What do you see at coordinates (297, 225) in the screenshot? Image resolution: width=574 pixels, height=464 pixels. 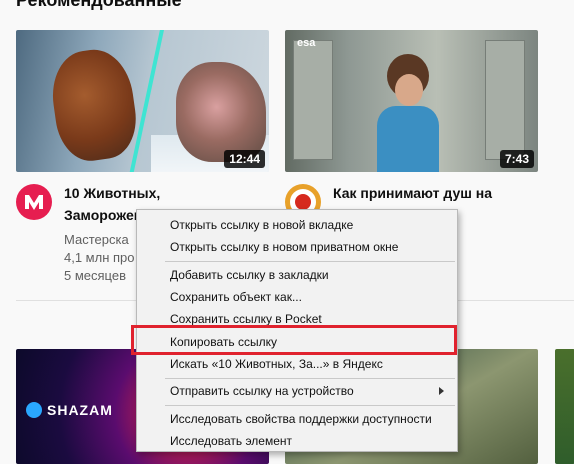 I see `menu-item-open-new-tab: Открыть ссылку в новой вкладке` at bounding box center [297, 225].